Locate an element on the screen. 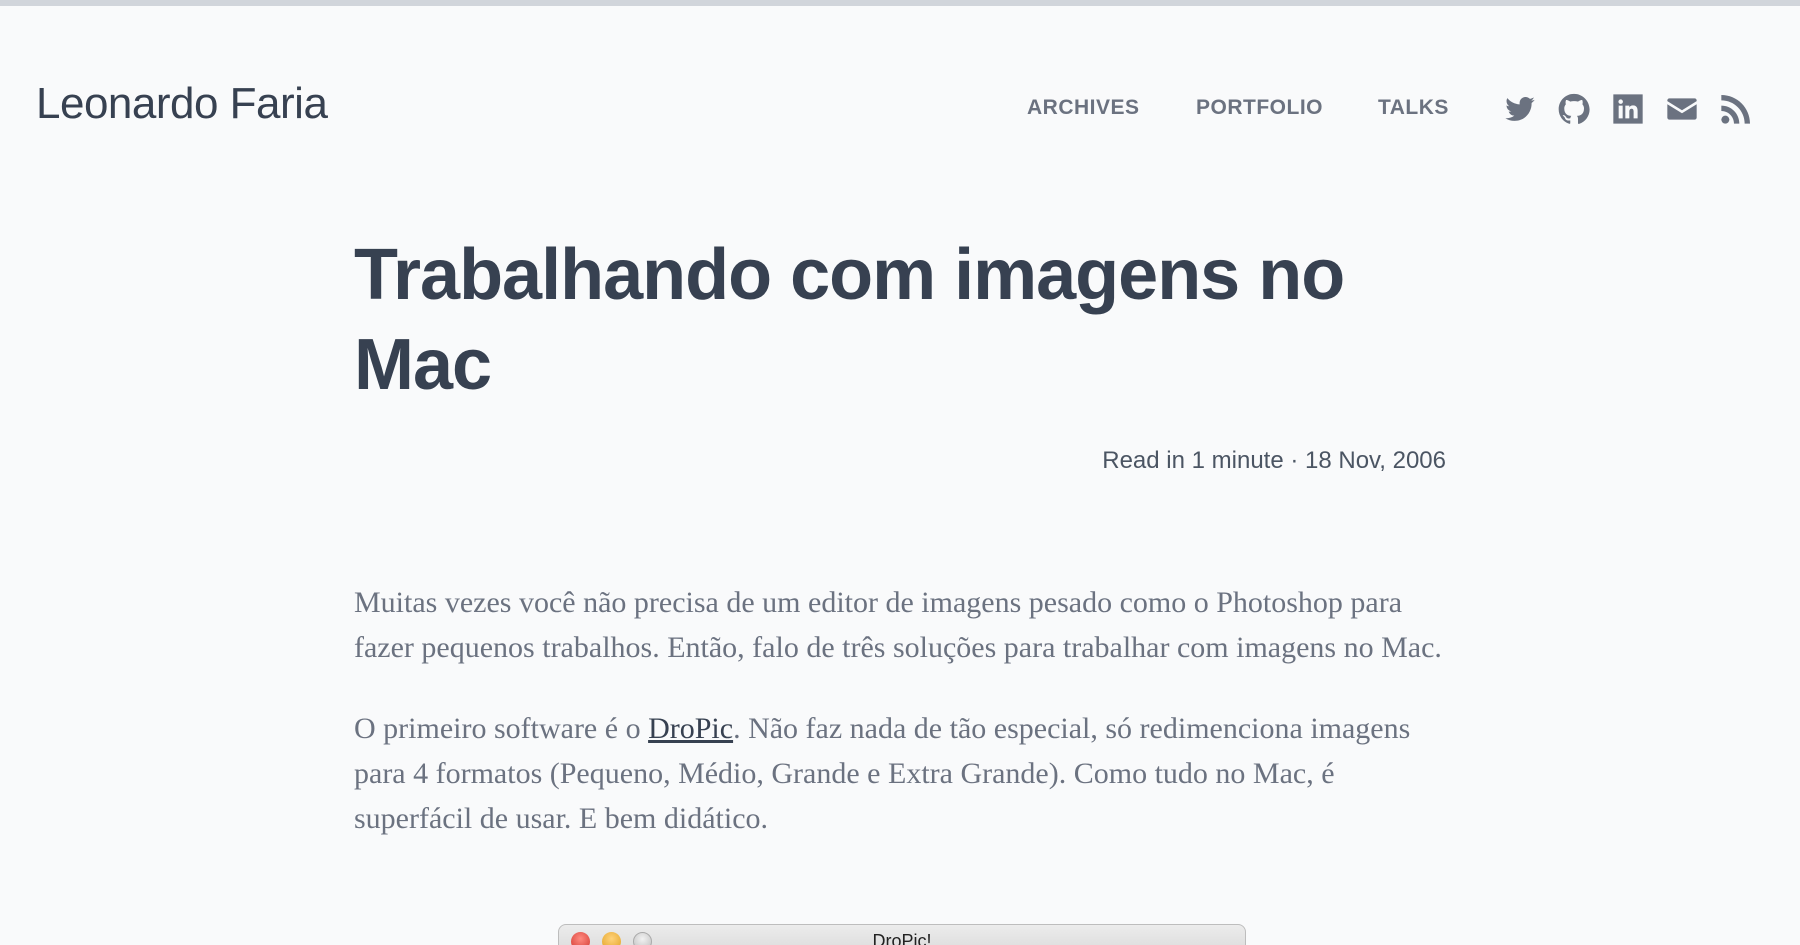  window-title: DroPic! is located at coordinates (902, 938).